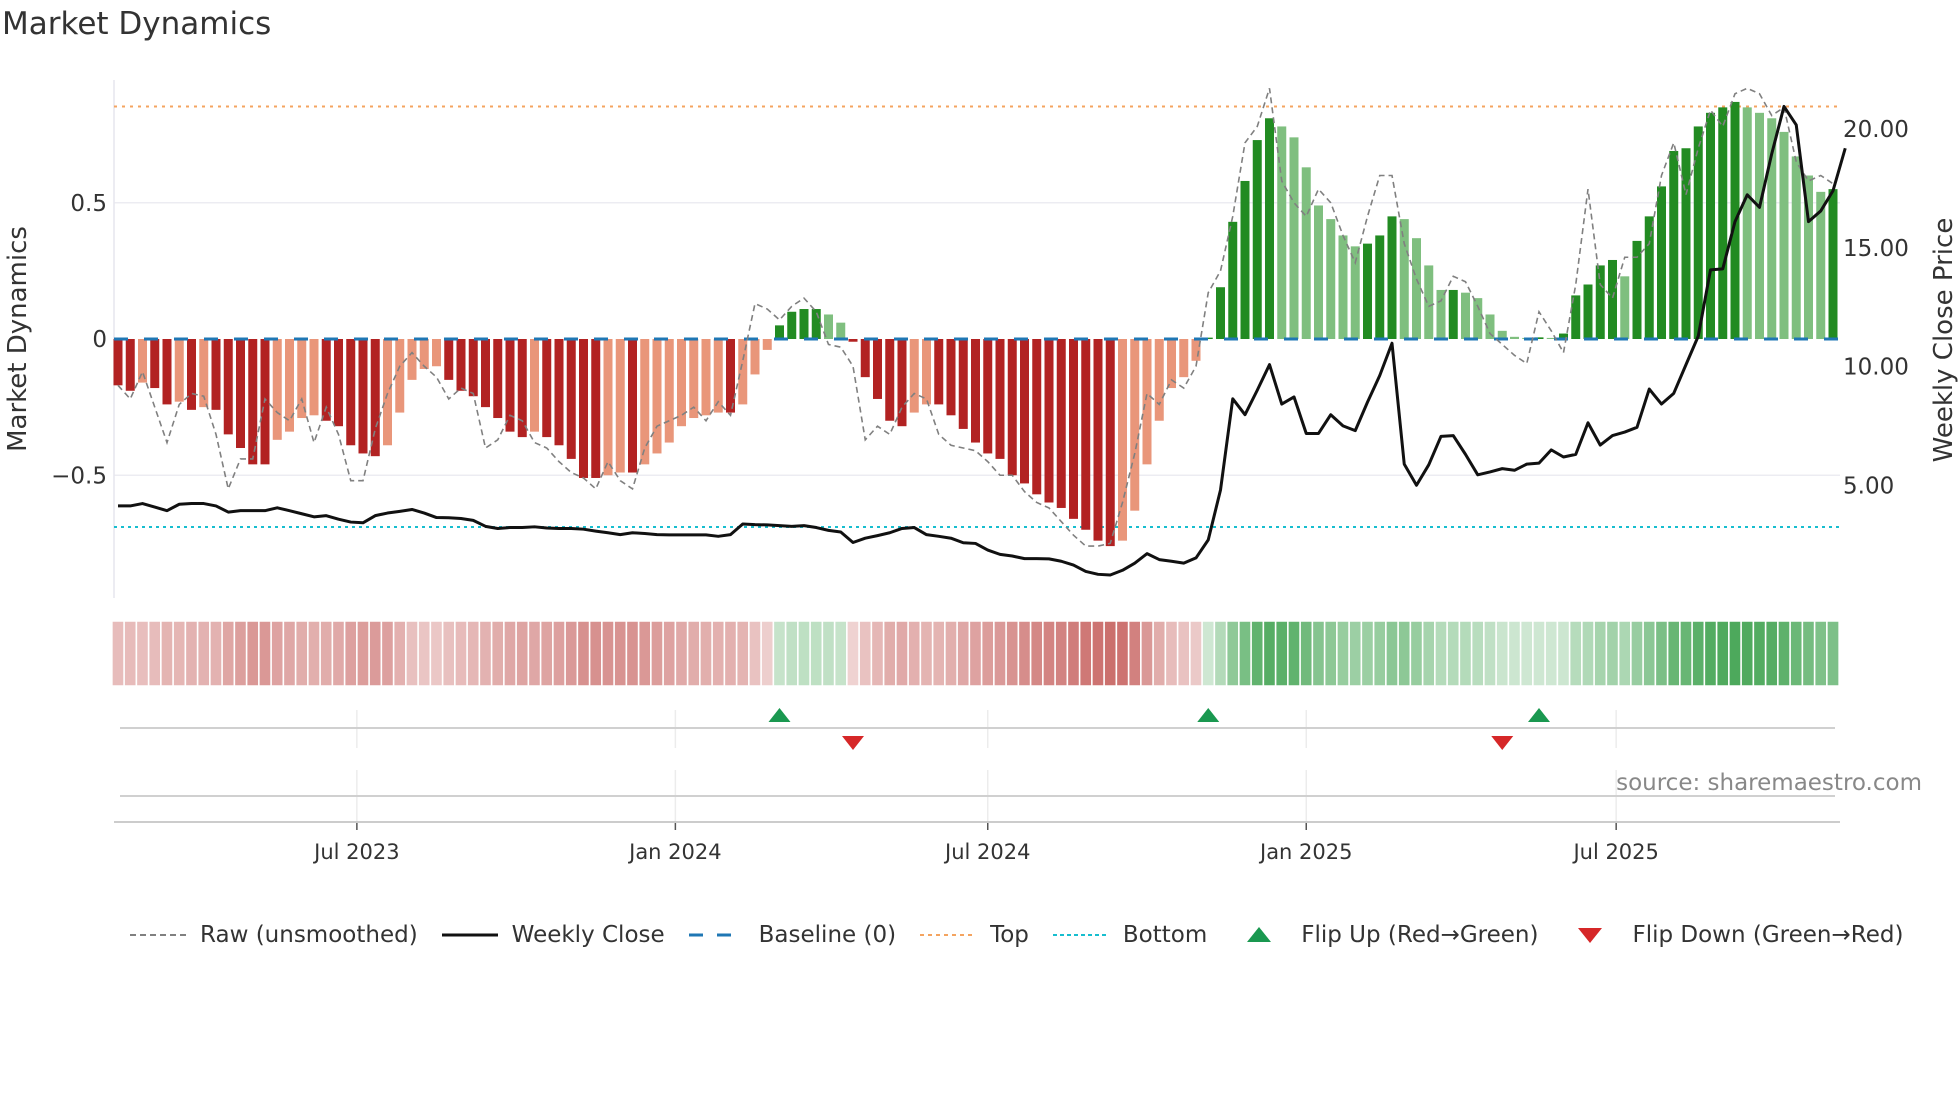 The height and width of the screenshot is (1102, 1960). What do you see at coordinates (827, 935) in the screenshot?
I see `legend-label: Baseline (0)` at bounding box center [827, 935].